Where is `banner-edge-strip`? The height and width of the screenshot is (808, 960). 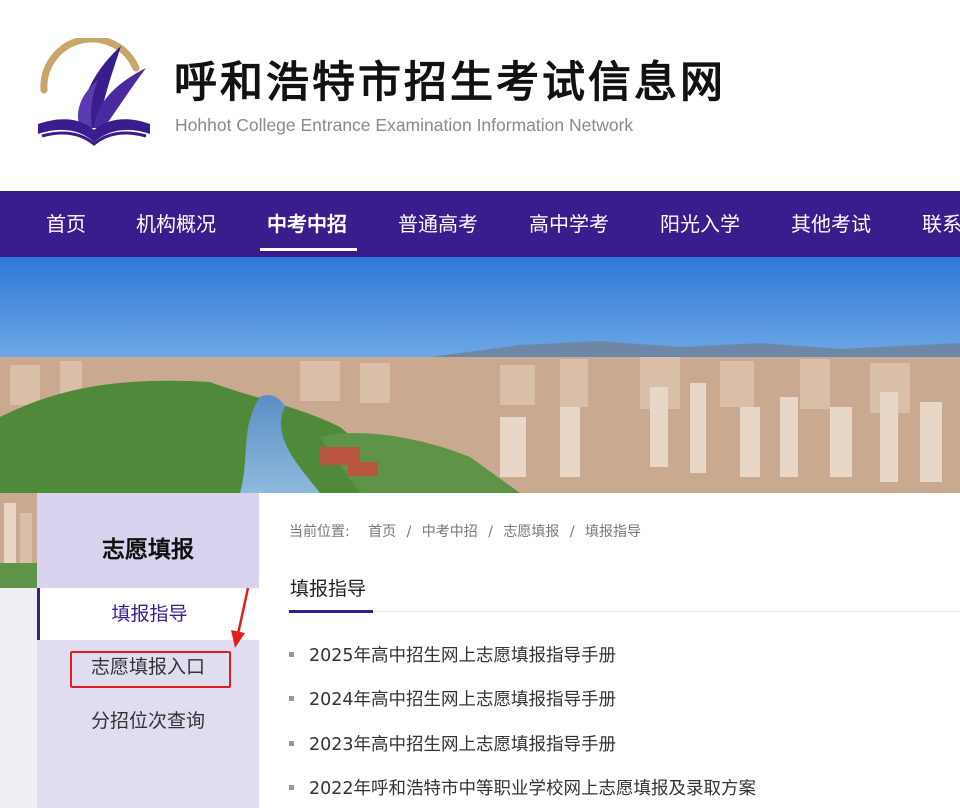 banner-edge-strip is located at coordinates (18, 540).